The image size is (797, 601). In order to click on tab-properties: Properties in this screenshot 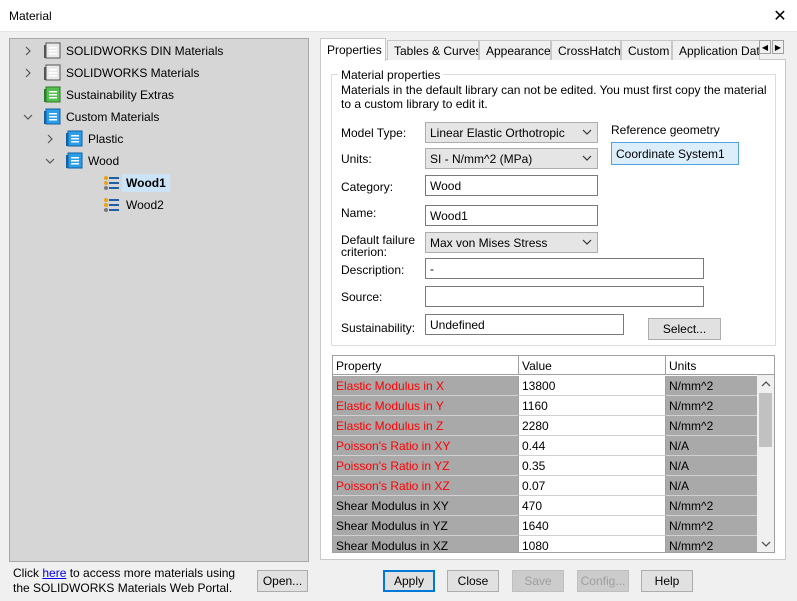, I will do `click(353, 49)`.